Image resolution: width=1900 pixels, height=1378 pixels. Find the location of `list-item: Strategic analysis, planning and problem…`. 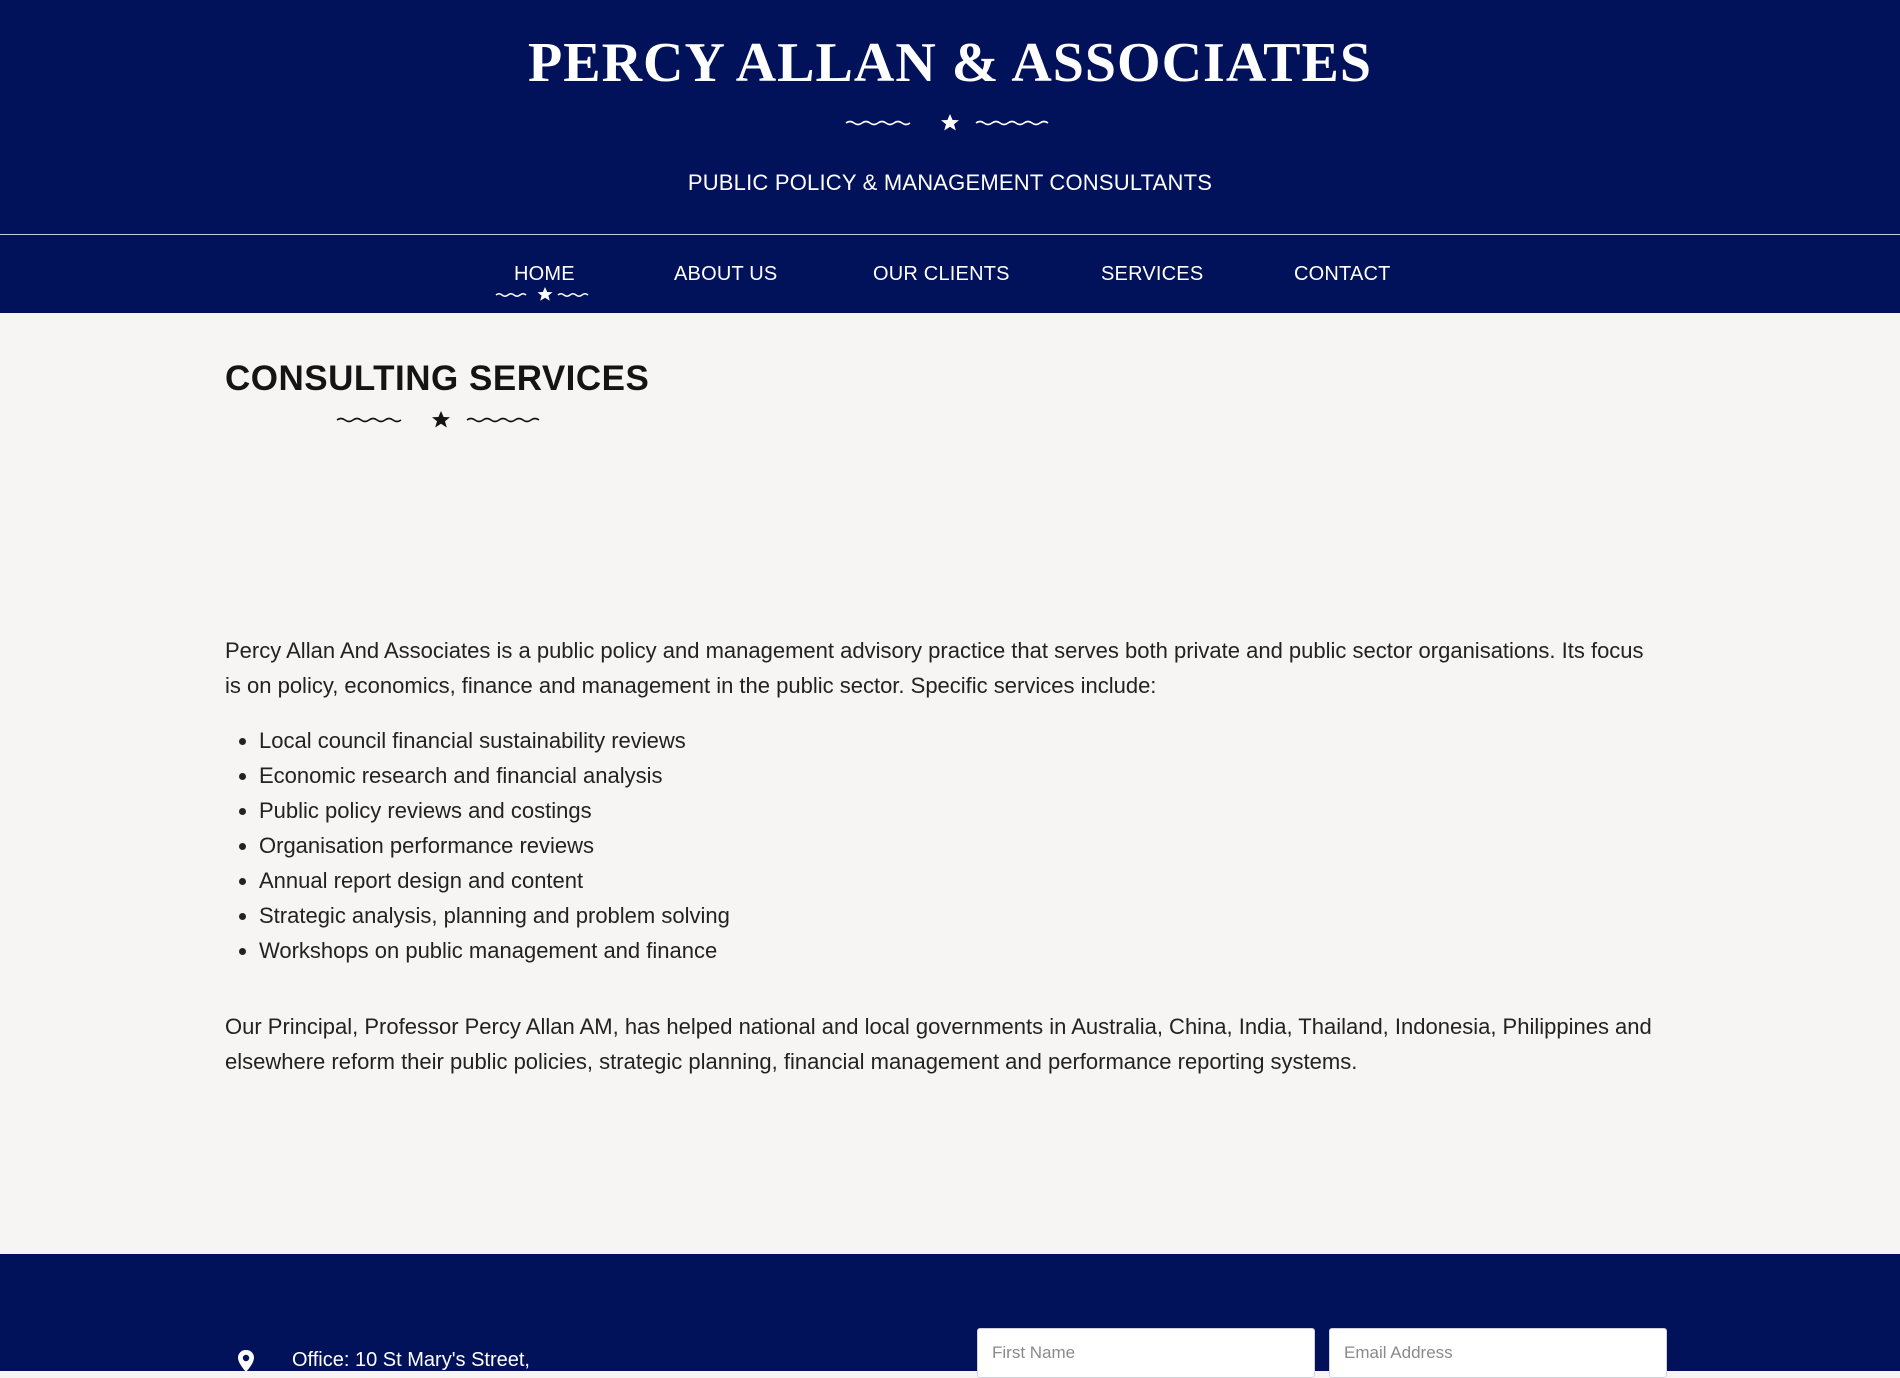

list-item: Strategic analysis, planning and problem… is located at coordinates (494, 915).